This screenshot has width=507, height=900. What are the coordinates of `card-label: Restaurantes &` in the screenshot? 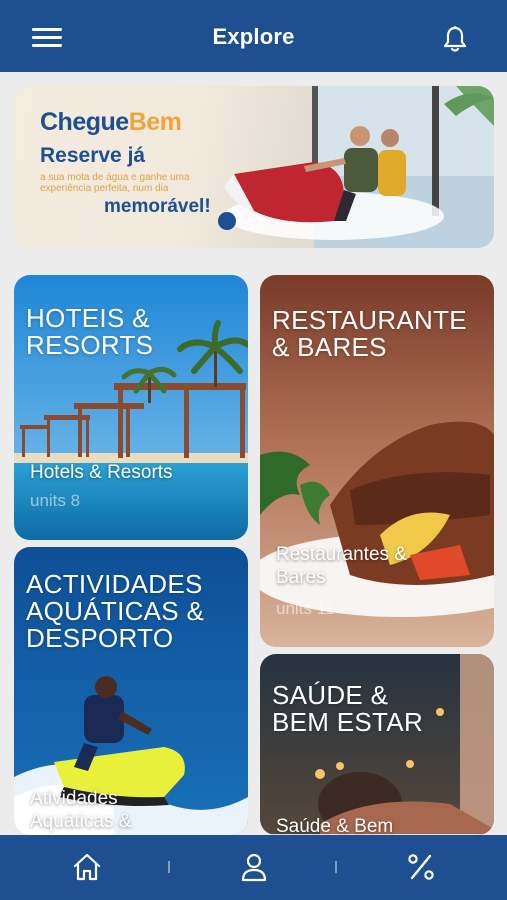 It's located at (341, 554).